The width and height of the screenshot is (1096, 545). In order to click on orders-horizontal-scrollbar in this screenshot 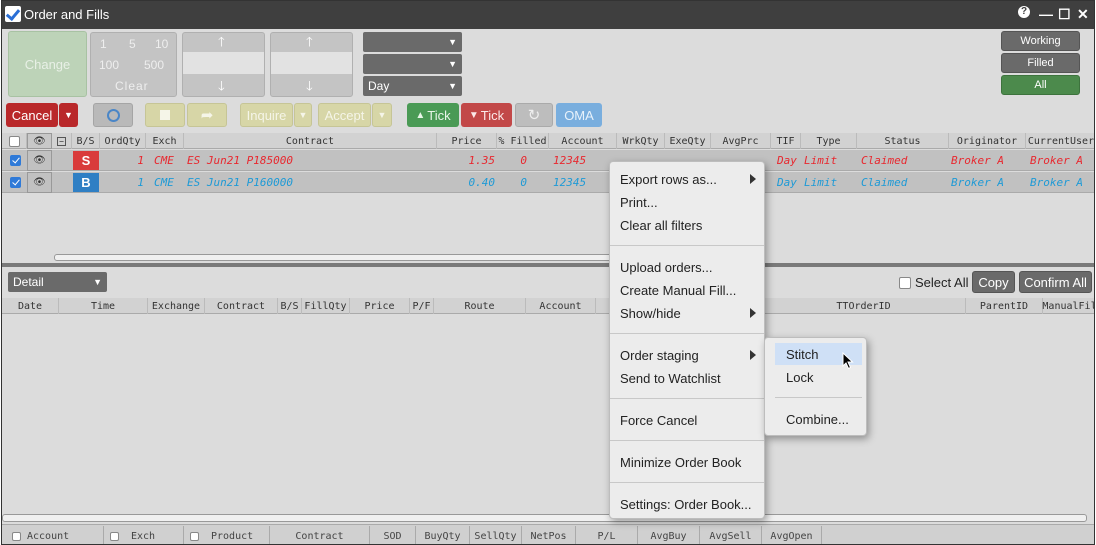, I will do `click(334, 257)`.